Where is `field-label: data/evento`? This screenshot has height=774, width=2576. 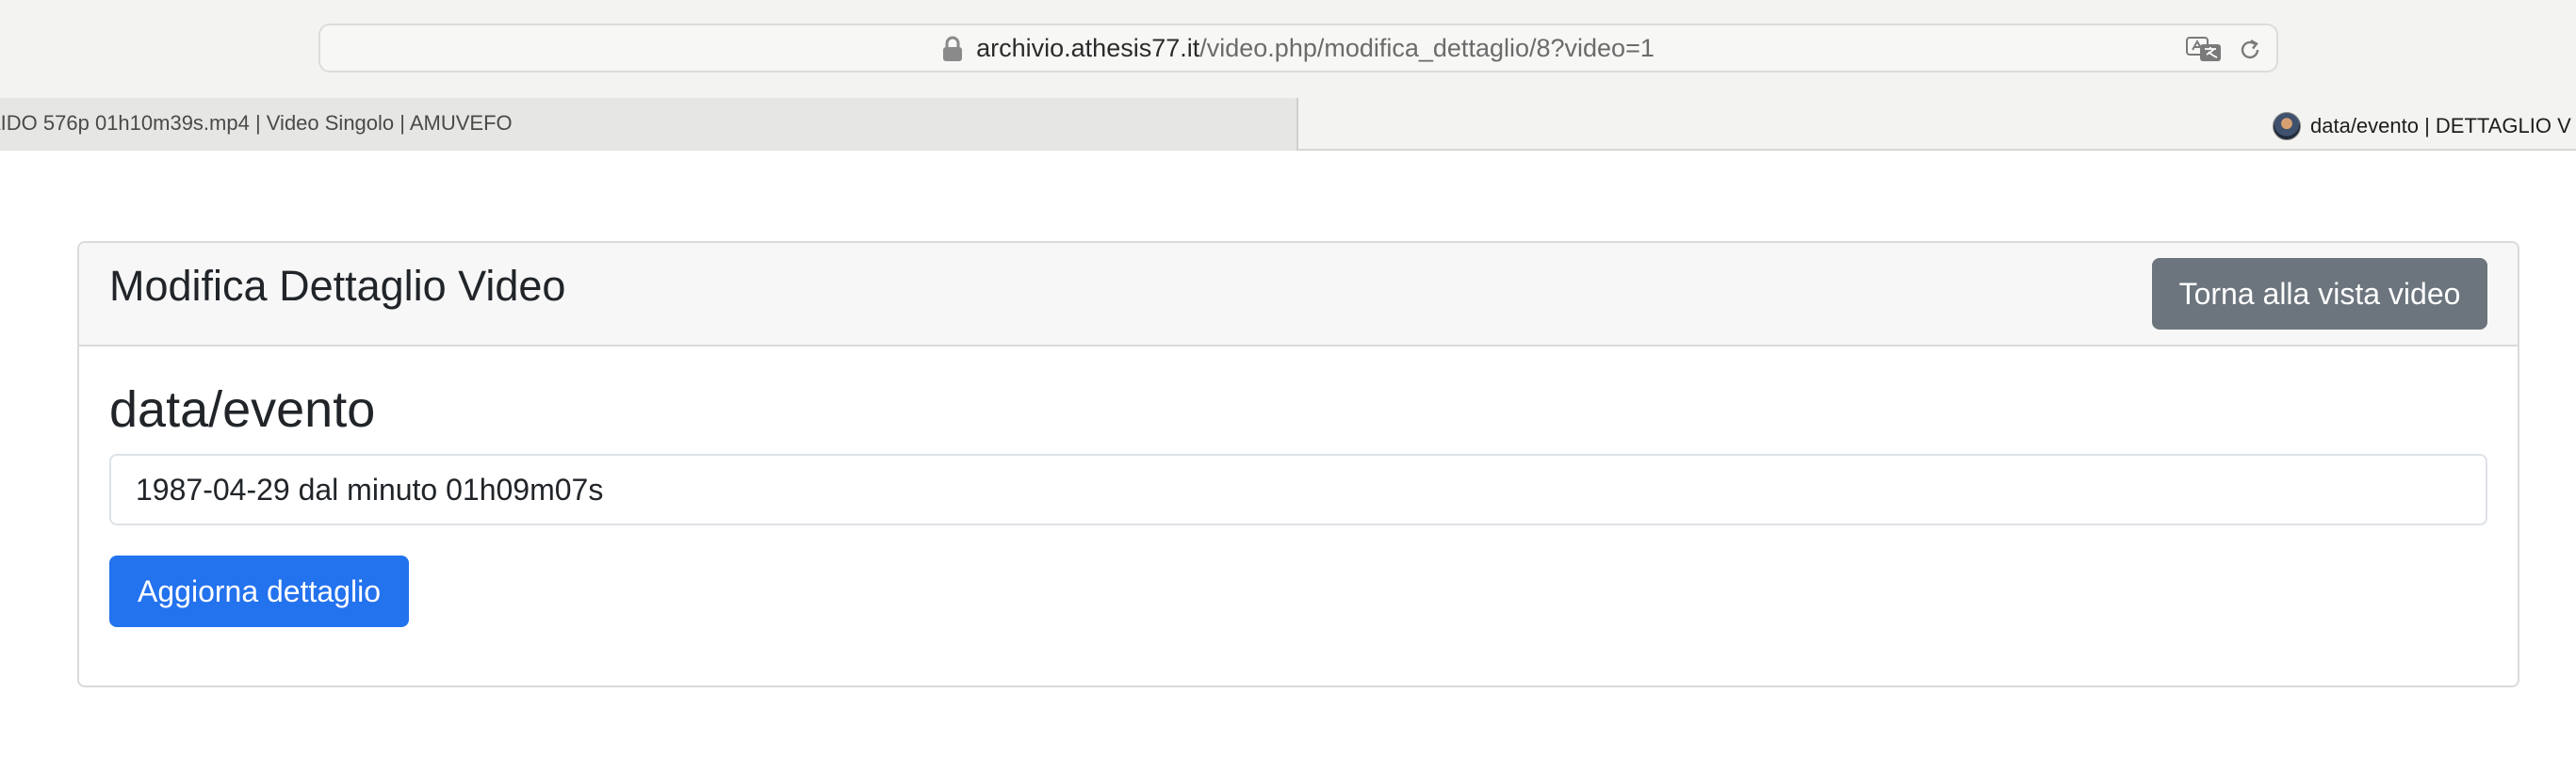 field-label: data/evento is located at coordinates (242, 409).